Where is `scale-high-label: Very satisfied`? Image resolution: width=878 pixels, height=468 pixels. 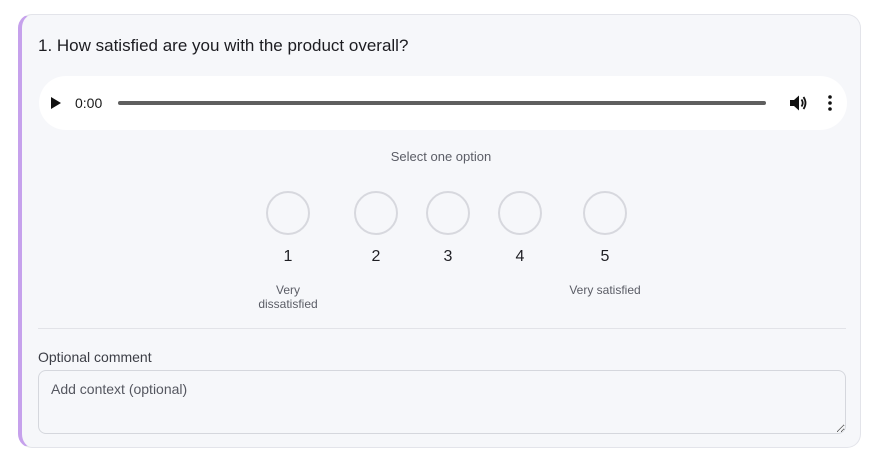 scale-high-label: Very satisfied is located at coordinates (605, 290).